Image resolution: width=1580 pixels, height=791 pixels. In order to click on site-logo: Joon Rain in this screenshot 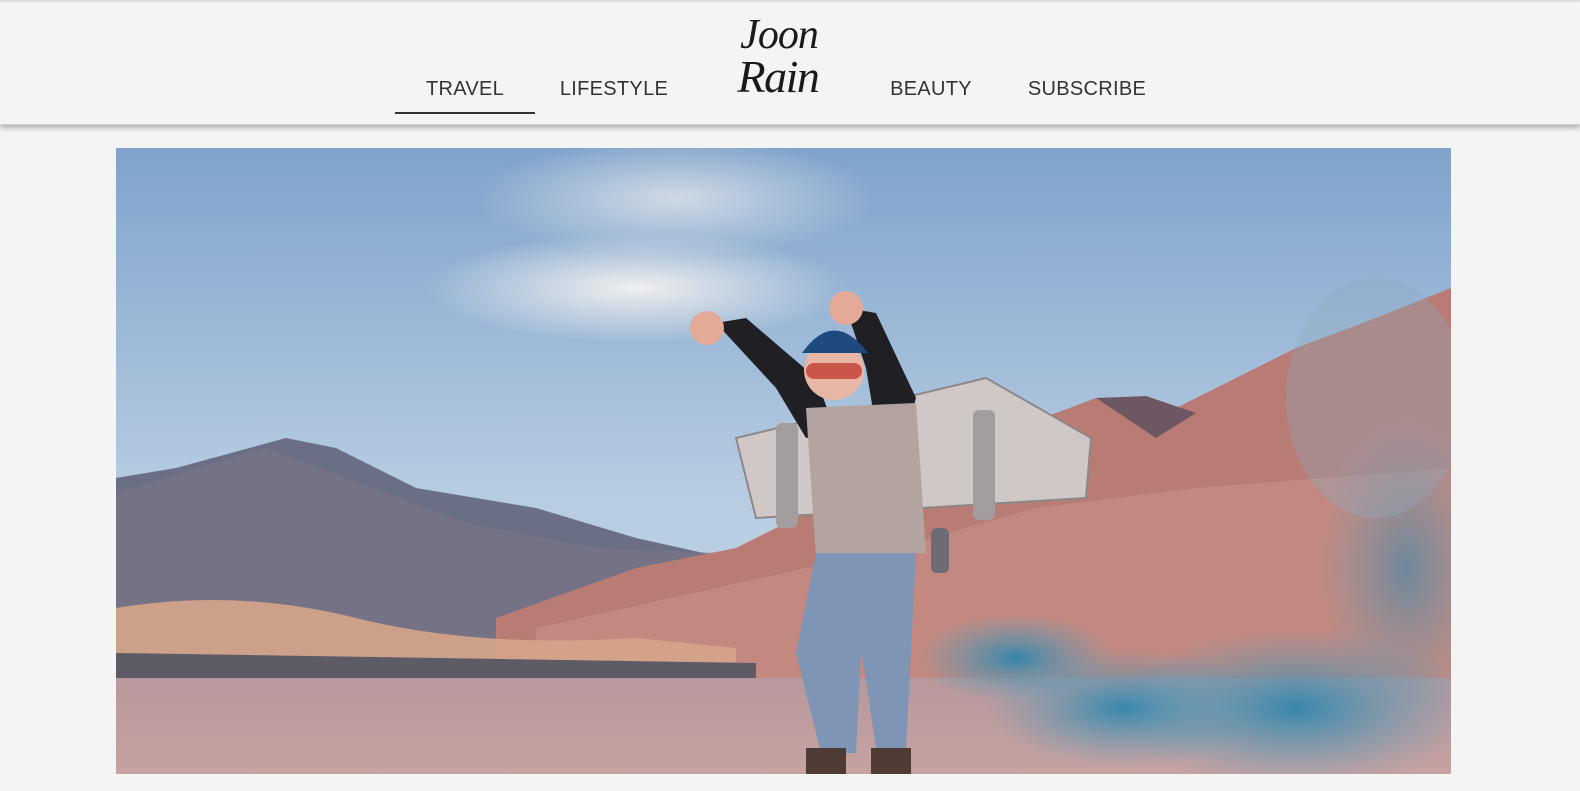, I will do `click(778, 60)`.